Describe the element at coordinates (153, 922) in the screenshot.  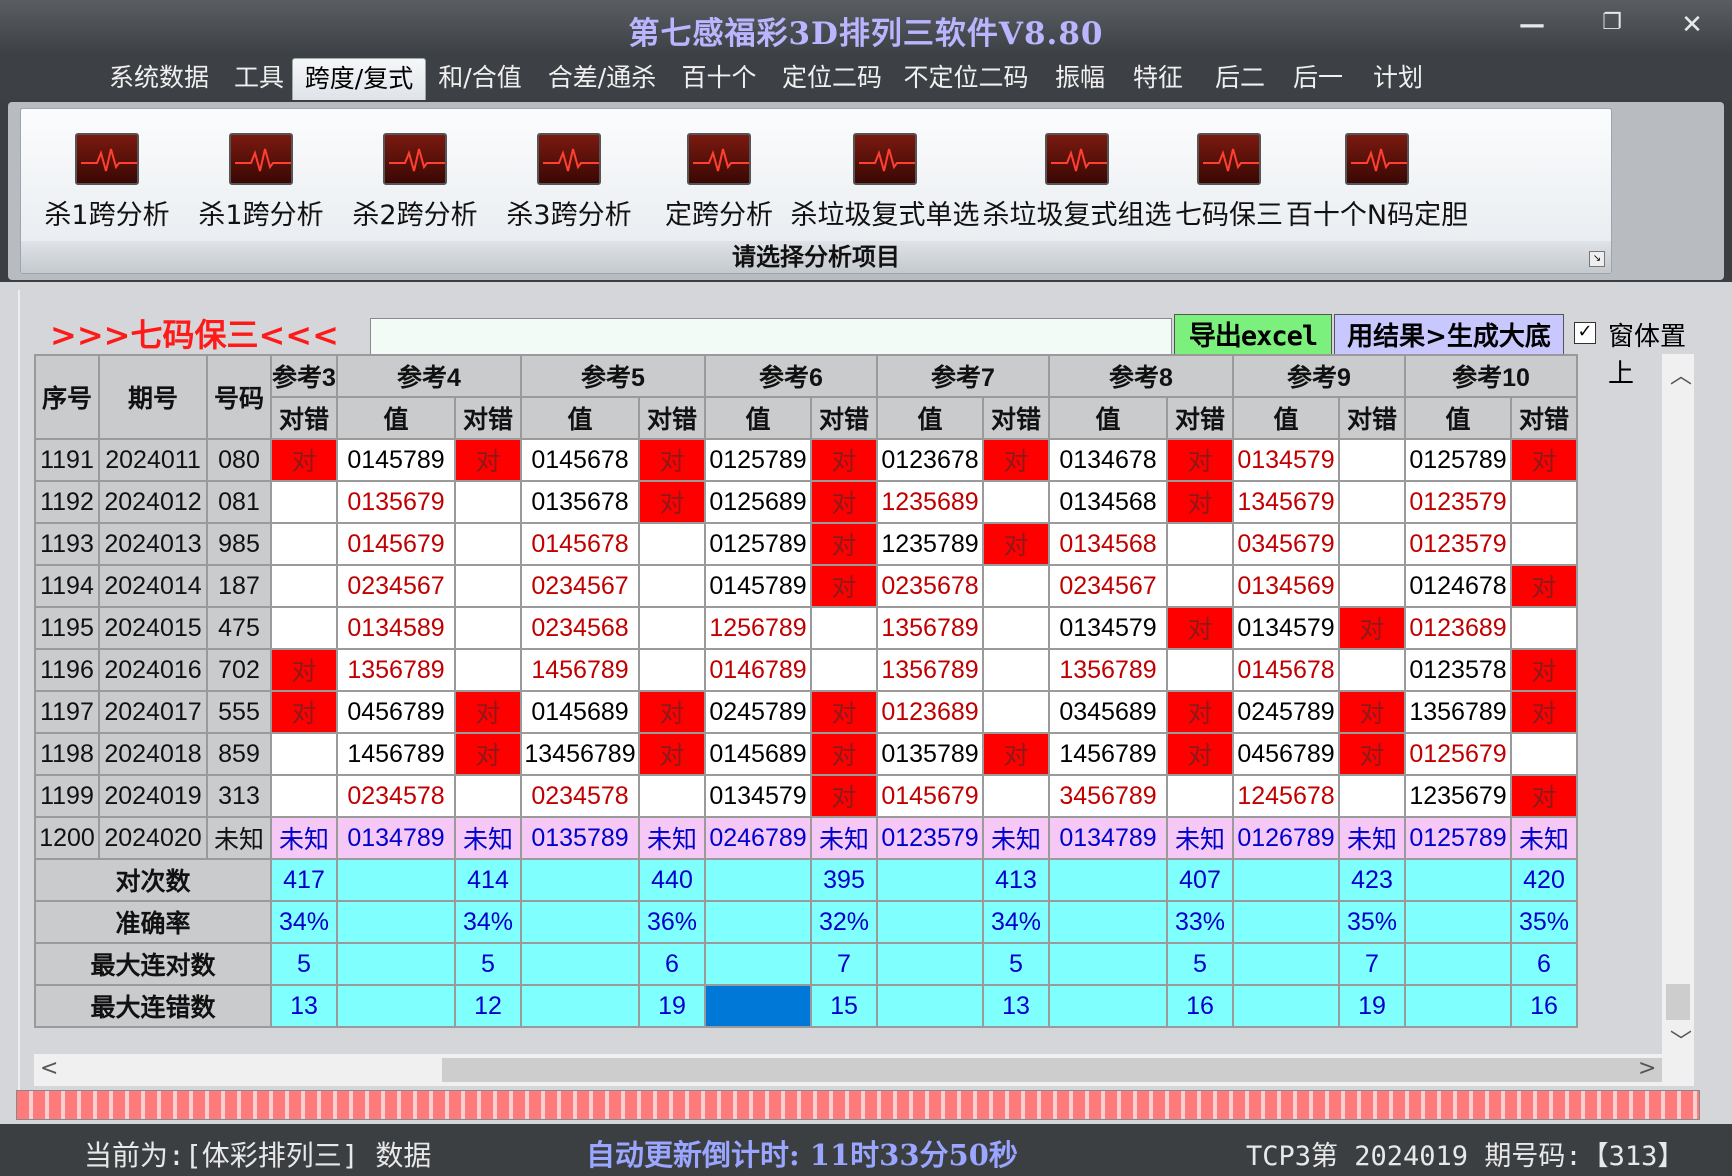
I see `stats-label: 准确率` at that location.